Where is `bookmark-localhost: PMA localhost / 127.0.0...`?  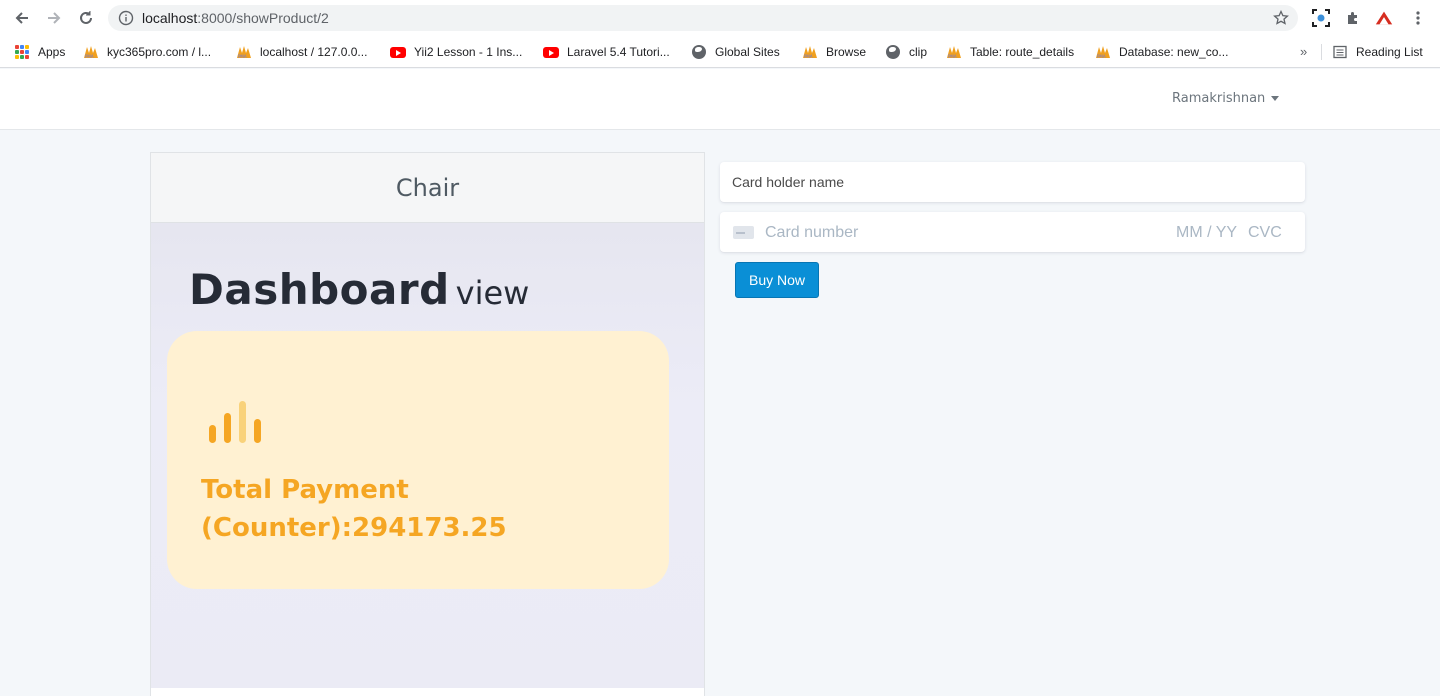 bookmark-localhost: PMA localhost / 127.0.0... is located at coordinates (301, 52).